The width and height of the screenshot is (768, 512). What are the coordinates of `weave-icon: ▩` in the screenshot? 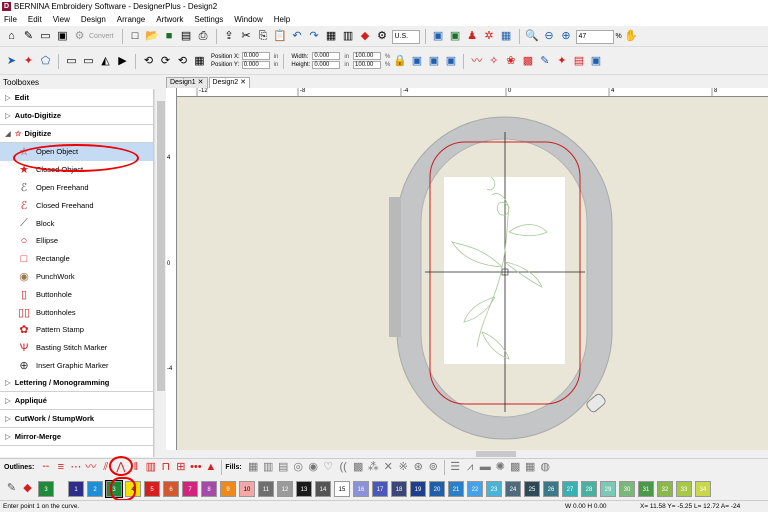 It's located at (515, 467).